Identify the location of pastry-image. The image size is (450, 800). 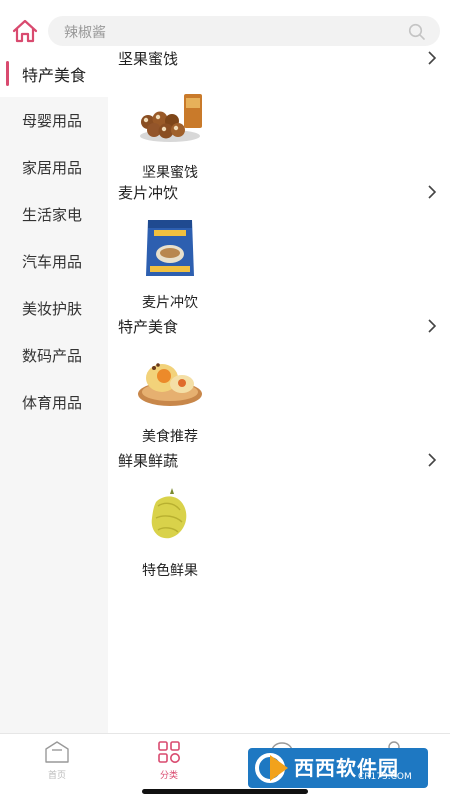
(170, 384).